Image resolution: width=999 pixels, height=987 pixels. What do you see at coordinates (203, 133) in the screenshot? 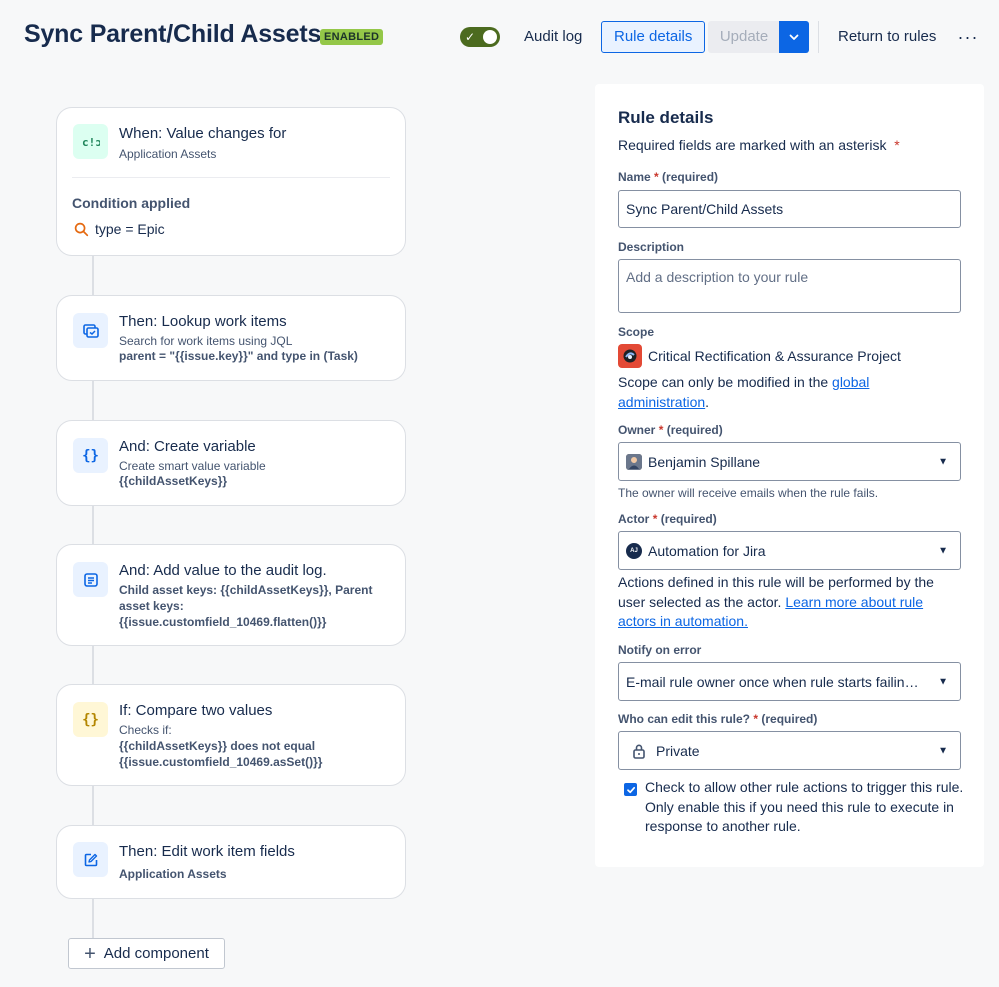
I see `trigger-title: When: Value changes for` at bounding box center [203, 133].